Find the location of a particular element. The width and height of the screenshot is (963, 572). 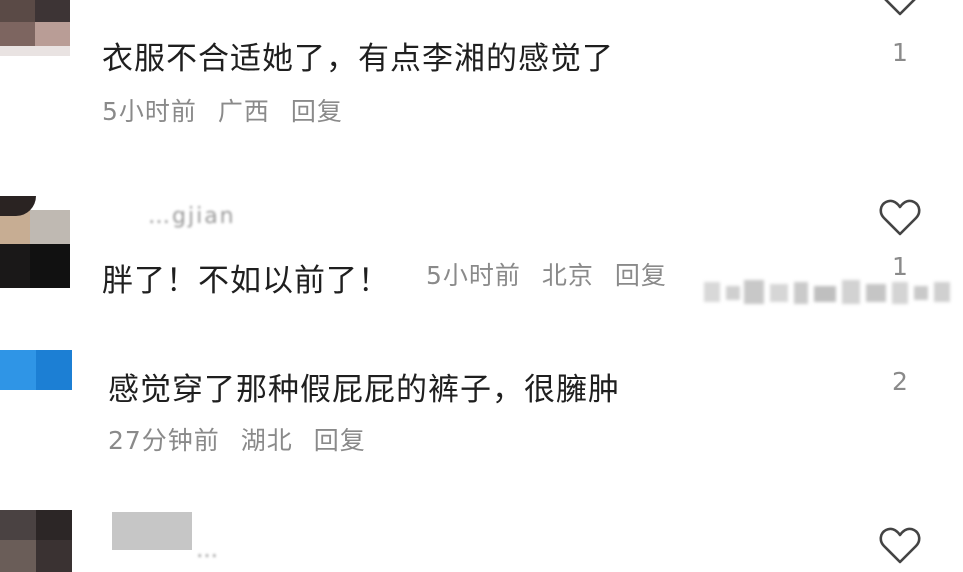

comment-time: 27分钟前 is located at coordinates (164, 440).